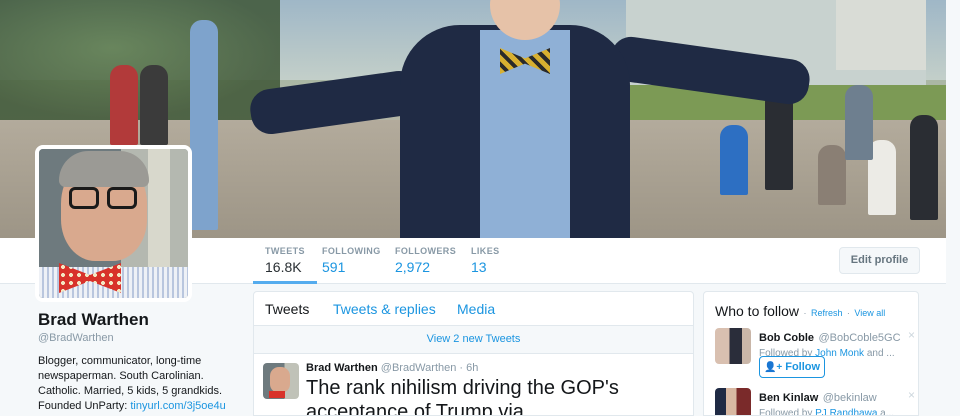 The height and width of the screenshot is (416, 960). What do you see at coordinates (472, 368) in the screenshot?
I see `tweet-timestamp: 6h` at bounding box center [472, 368].